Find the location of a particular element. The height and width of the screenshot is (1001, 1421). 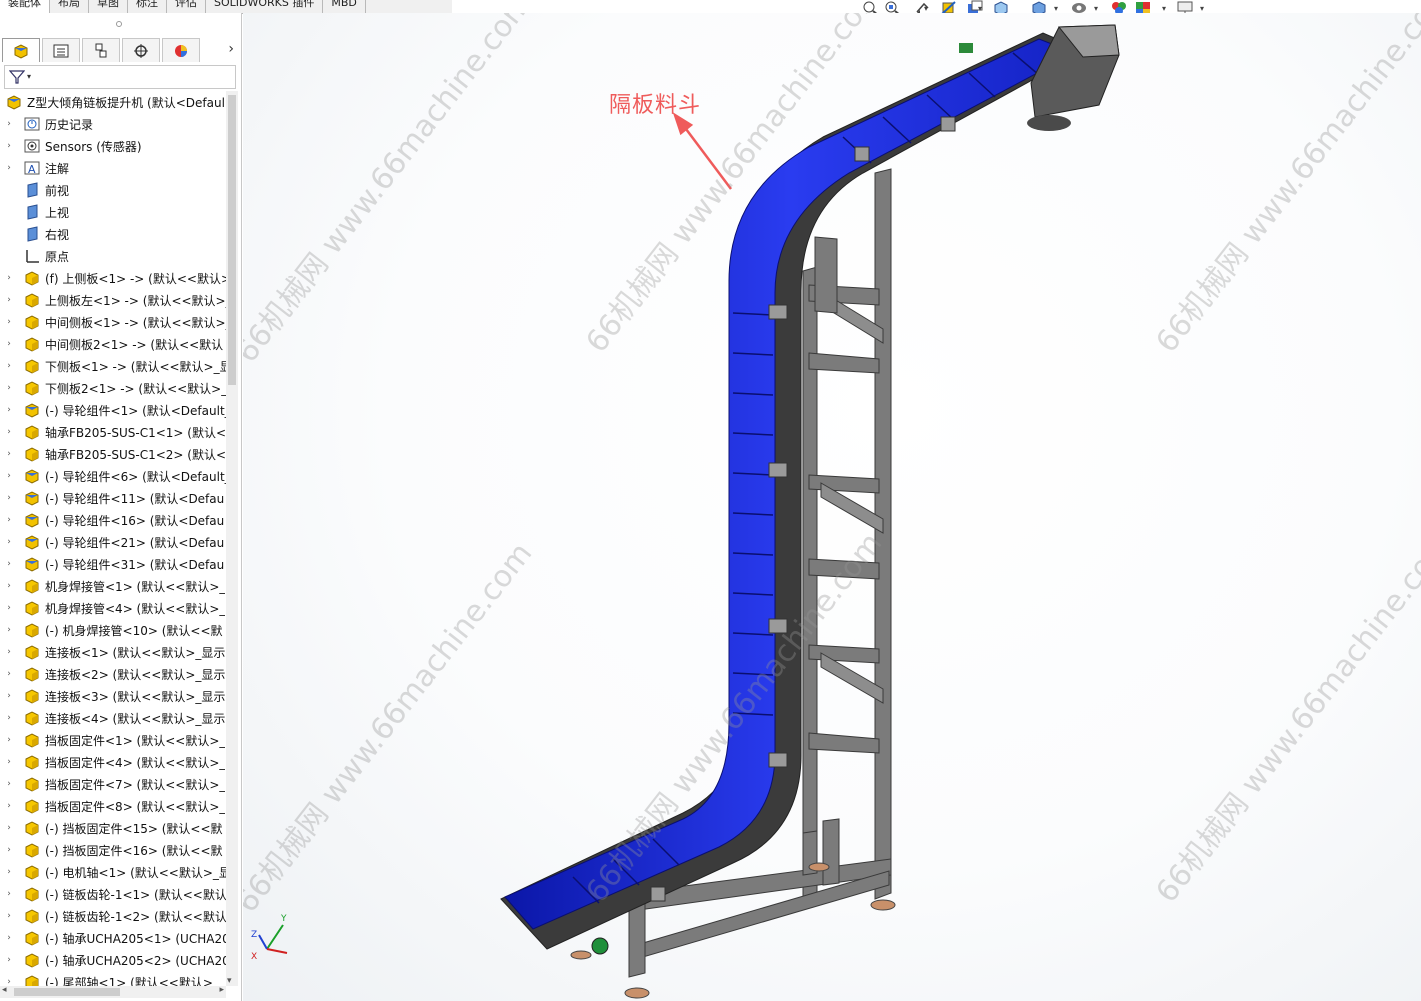

tree-item: › (-) 导轮组件<16> (默认<Defau is located at coordinates (113, 520).